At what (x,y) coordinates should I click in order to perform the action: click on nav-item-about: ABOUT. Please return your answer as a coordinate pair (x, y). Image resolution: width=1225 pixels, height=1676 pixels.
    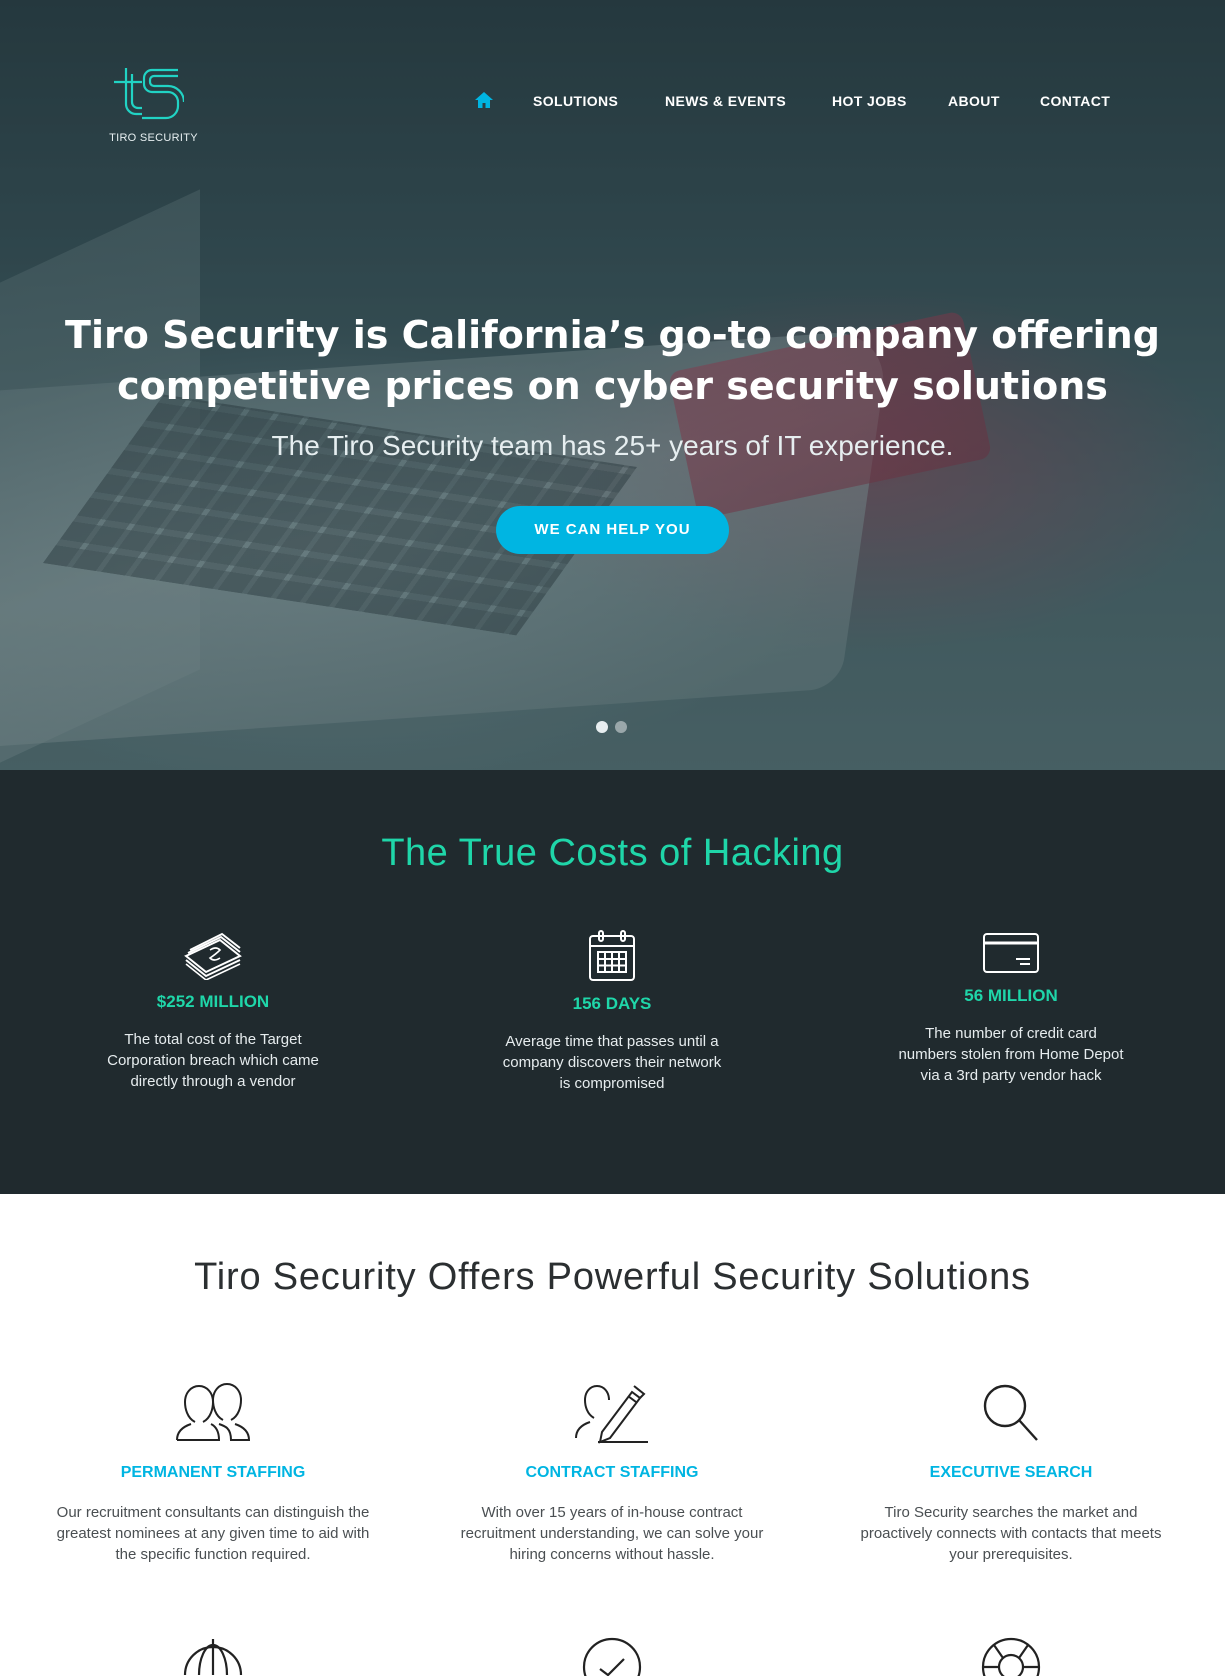
    Looking at the image, I should click on (974, 101).